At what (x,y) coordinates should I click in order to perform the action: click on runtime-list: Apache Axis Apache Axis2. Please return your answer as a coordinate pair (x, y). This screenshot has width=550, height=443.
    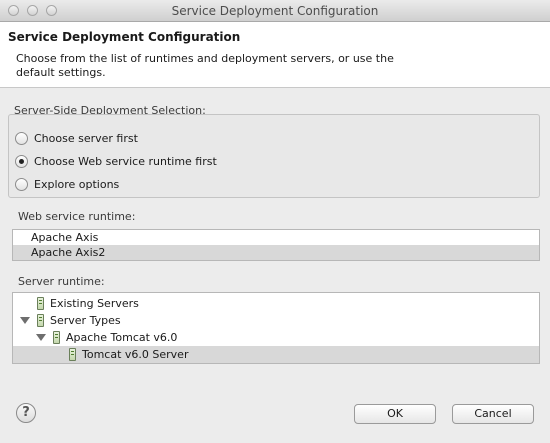
    Looking at the image, I should click on (276, 245).